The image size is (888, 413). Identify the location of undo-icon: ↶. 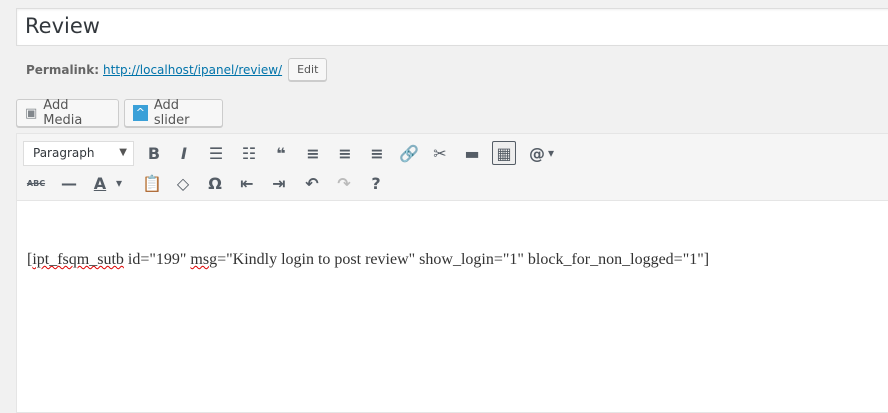
(312, 183).